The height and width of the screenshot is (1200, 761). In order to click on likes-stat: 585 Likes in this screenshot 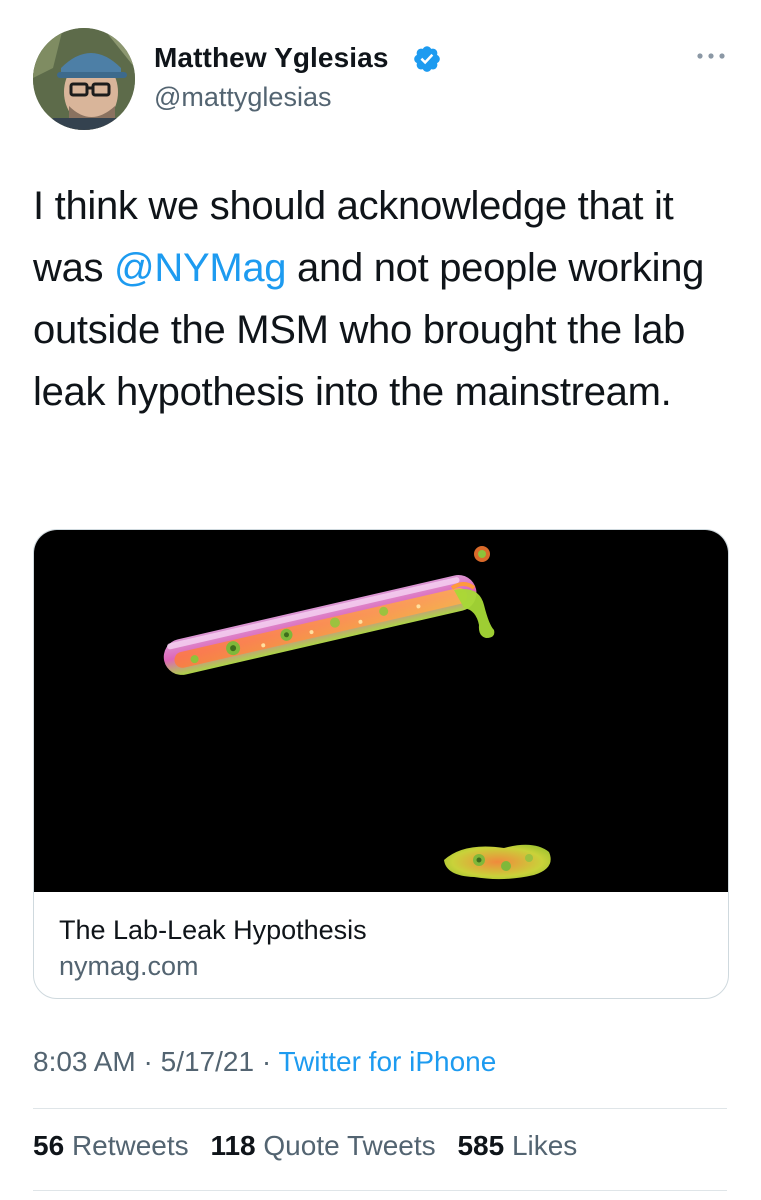, I will do `click(517, 1145)`.